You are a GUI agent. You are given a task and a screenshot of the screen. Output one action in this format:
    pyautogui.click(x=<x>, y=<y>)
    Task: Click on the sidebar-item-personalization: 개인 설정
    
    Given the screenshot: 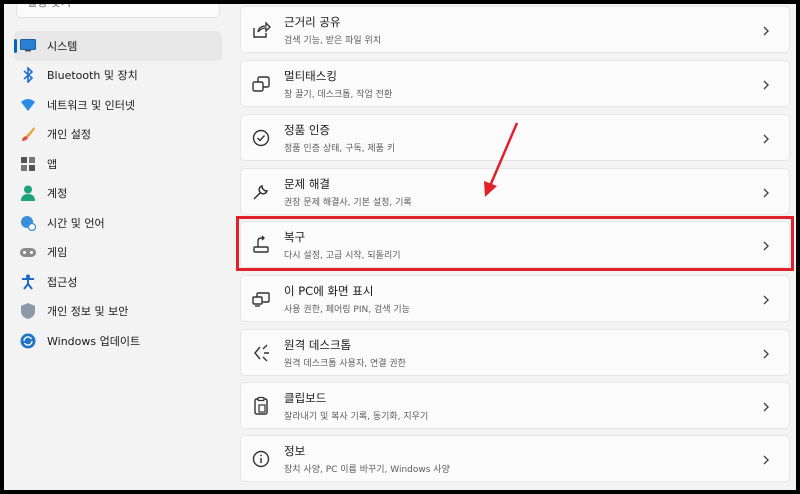 What is the action you would take?
    pyautogui.click(x=118, y=135)
    